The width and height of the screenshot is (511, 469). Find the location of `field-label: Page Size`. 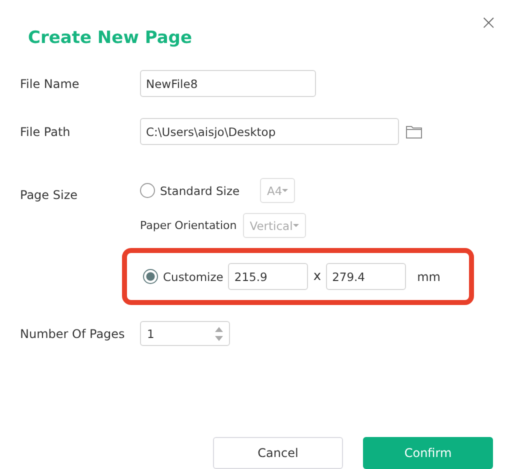

field-label: Page Size is located at coordinates (49, 195).